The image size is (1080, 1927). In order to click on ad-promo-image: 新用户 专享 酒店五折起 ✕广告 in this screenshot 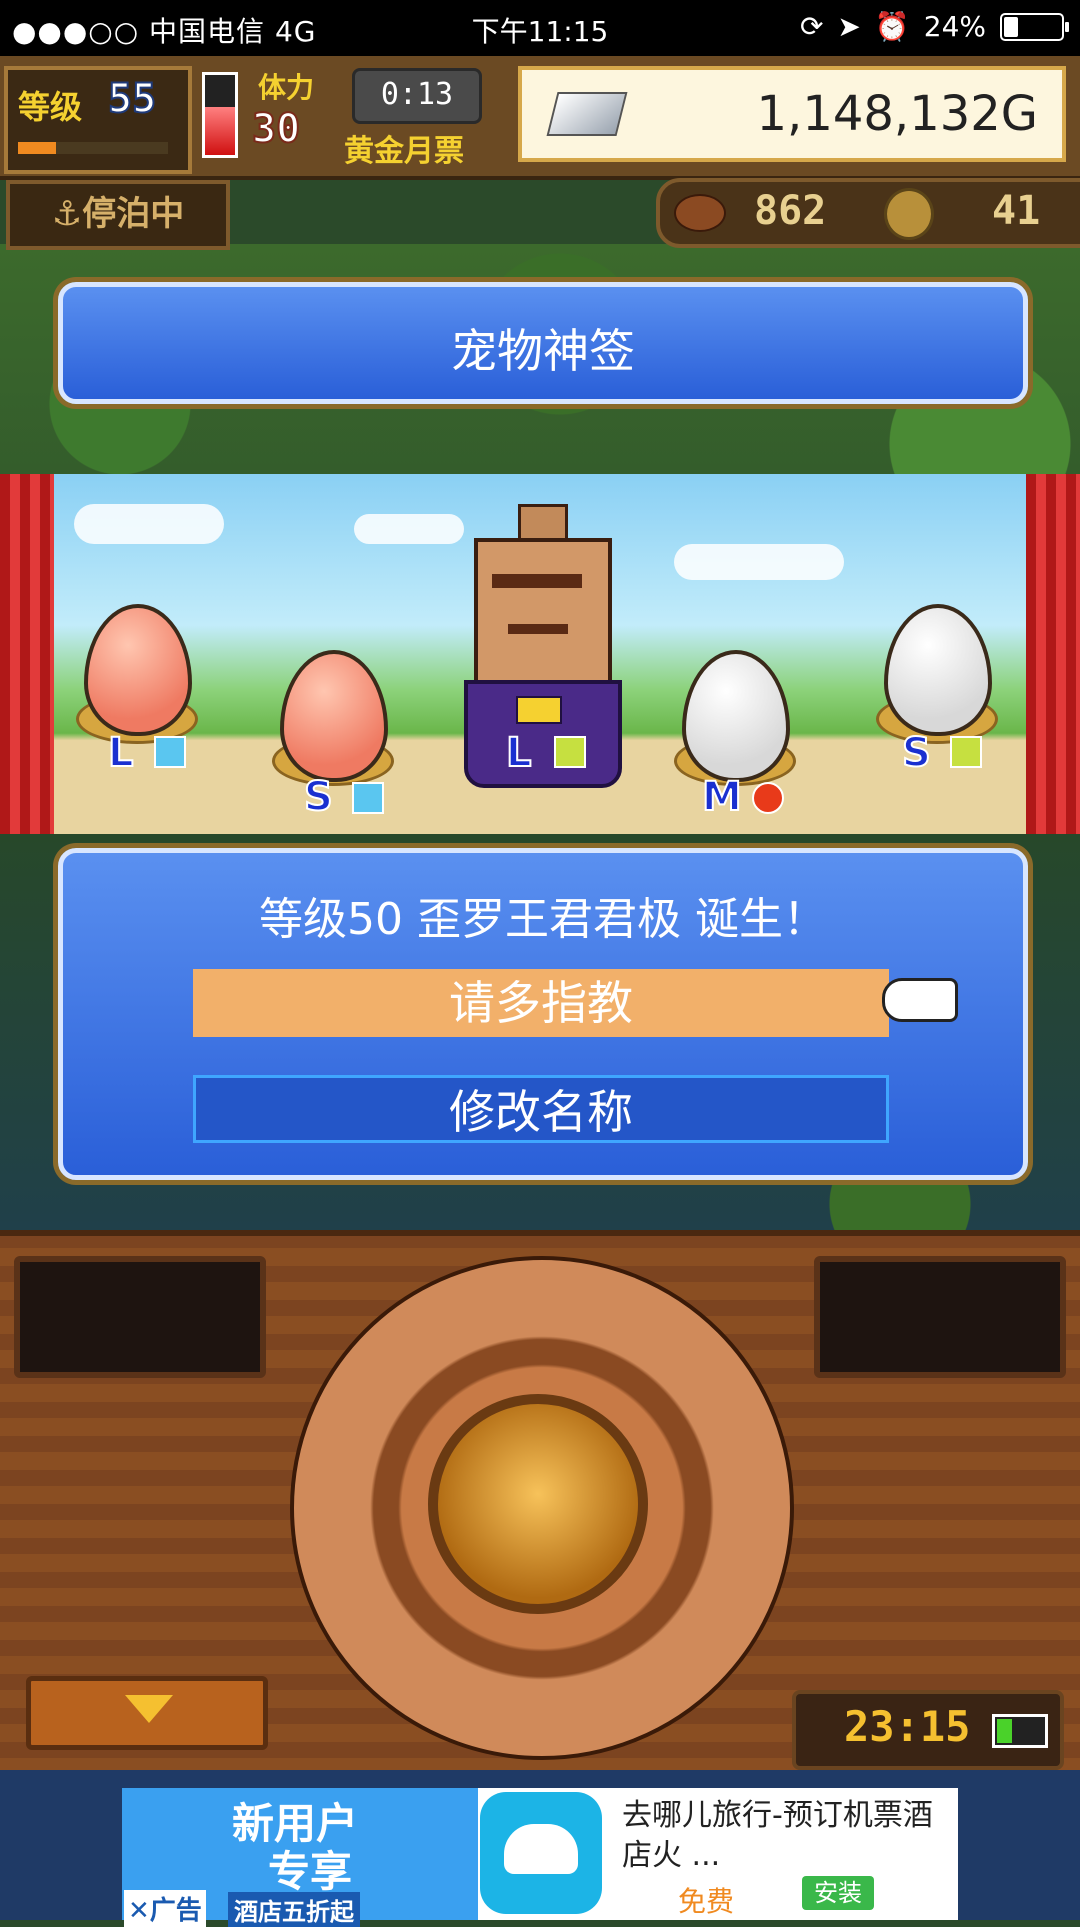, I will do `click(300, 1857)`.